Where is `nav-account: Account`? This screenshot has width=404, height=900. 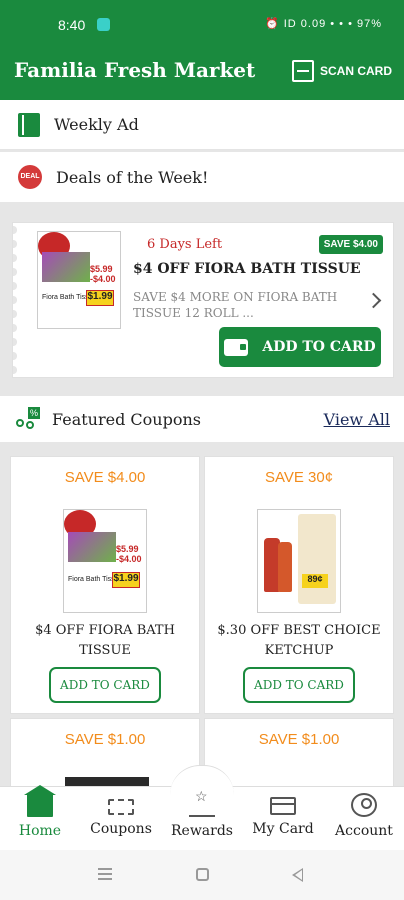
nav-account: Account is located at coordinates (364, 816).